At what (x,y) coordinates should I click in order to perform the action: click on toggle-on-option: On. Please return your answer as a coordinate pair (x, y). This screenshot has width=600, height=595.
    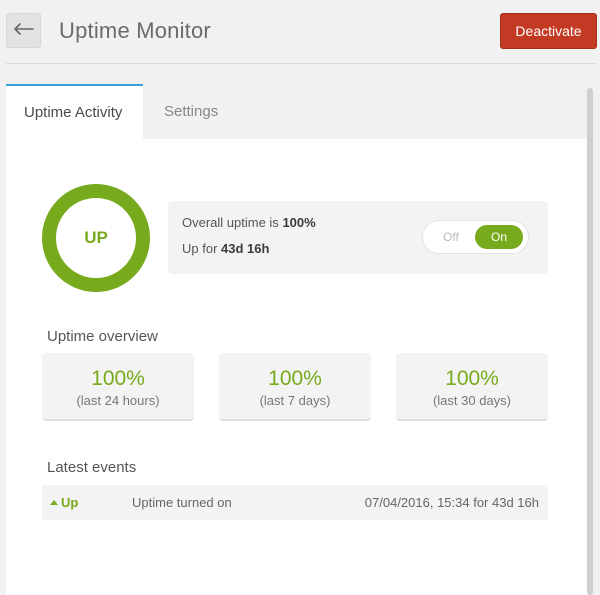
    Looking at the image, I should click on (499, 237).